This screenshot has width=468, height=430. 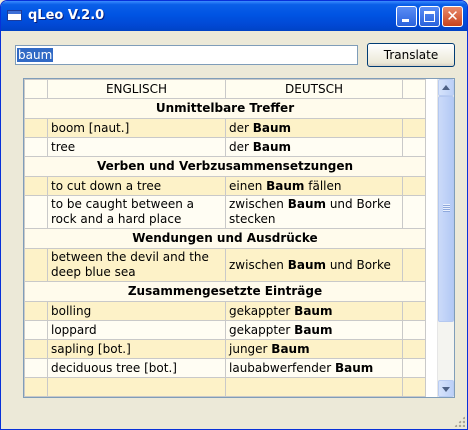 I want to click on table-row: to cut down a tree einen Baum fällen, so click(x=225, y=186).